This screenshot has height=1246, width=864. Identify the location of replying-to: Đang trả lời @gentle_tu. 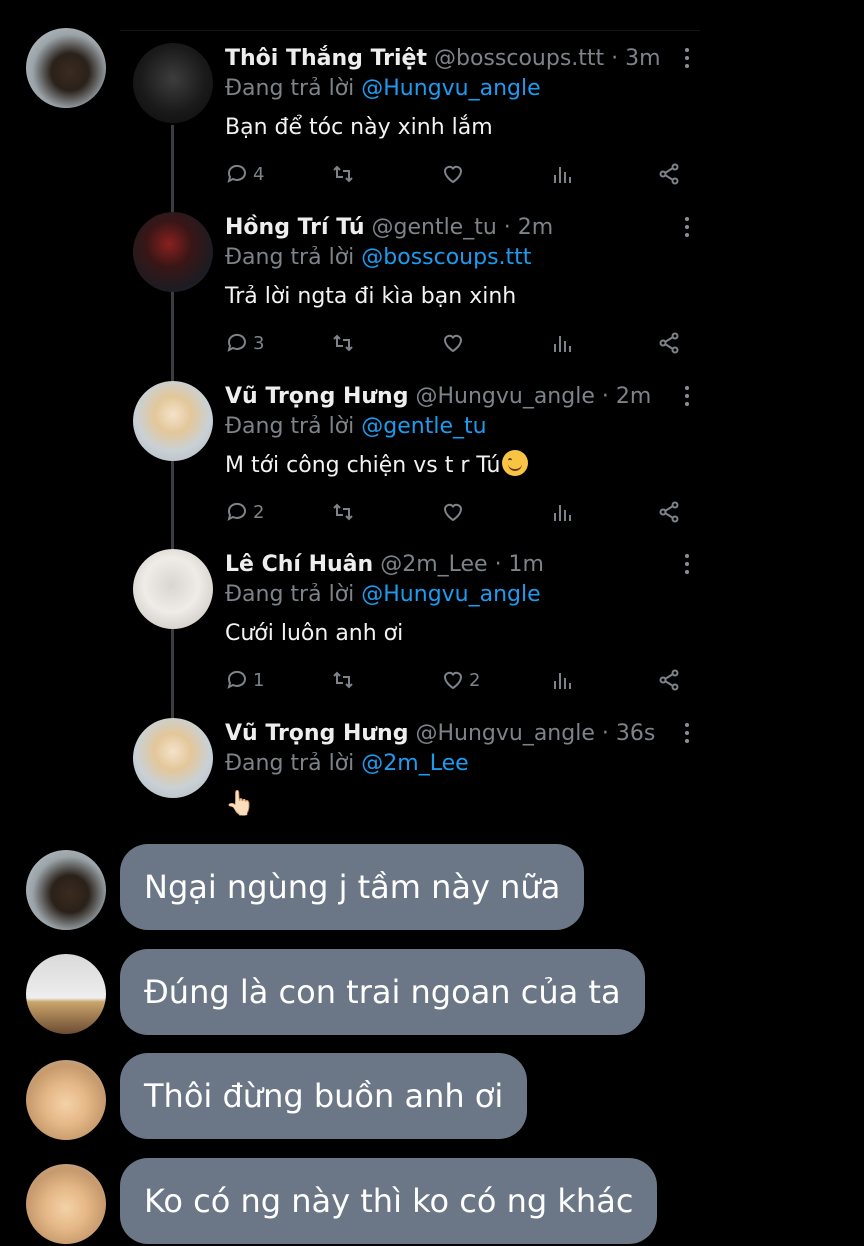
(356, 427).